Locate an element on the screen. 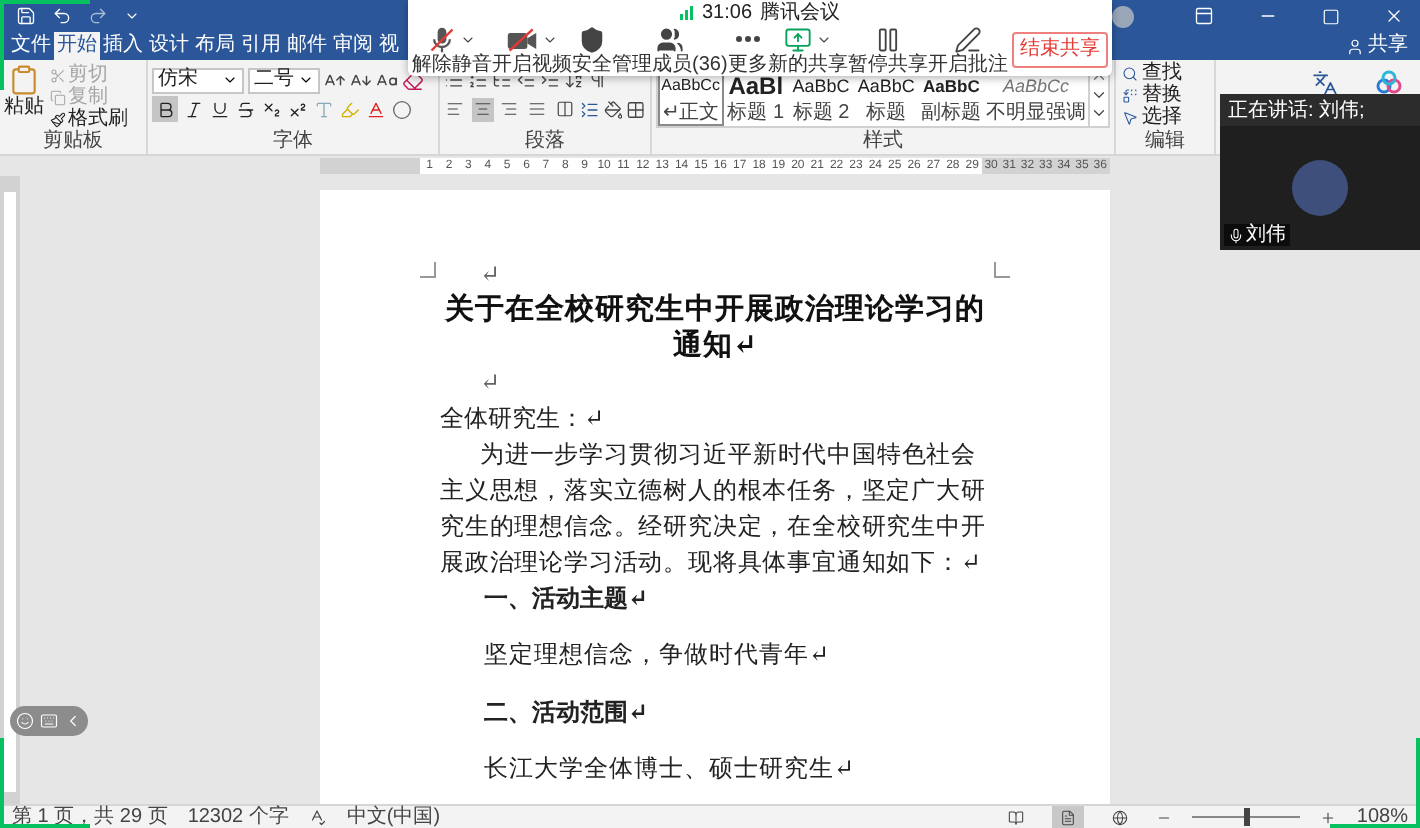 Image resolution: width=1420 pixels, height=828 pixels. editing-action: 替换 is located at coordinates (1152, 95).